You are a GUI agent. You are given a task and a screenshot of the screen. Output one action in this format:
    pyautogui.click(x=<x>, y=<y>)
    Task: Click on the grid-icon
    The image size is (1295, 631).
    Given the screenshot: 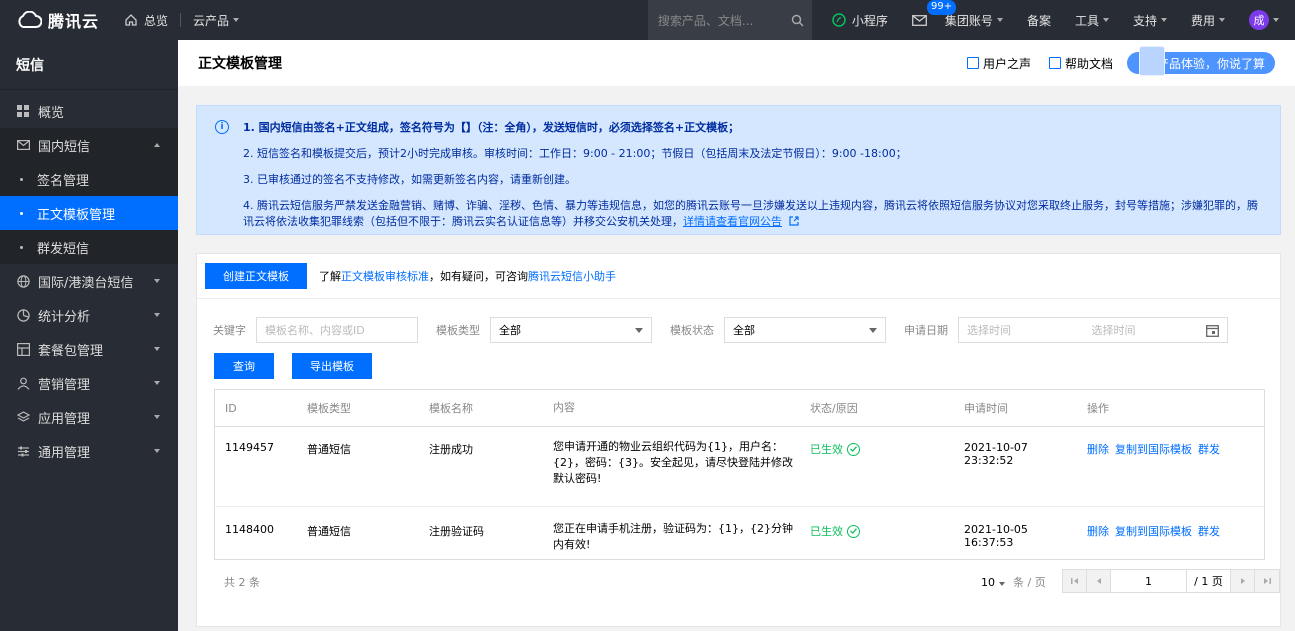 What is the action you would take?
    pyautogui.click(x=23, y=111)
    